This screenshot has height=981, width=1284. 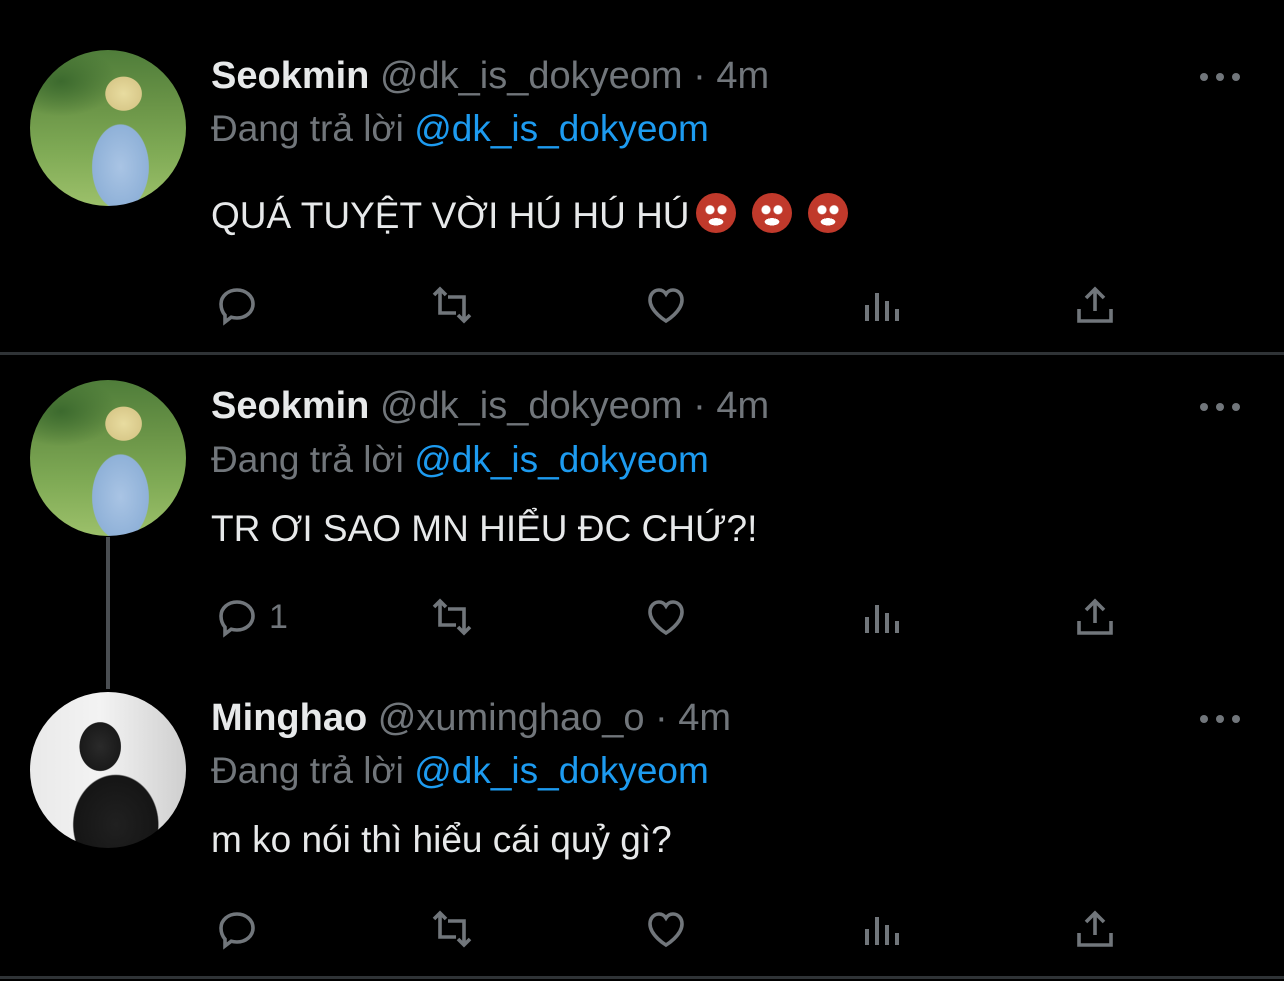 What do you see at coordinates (108, 613) in the screenshot?
I see `thread-connector-line` at bounding box center [108, 613].